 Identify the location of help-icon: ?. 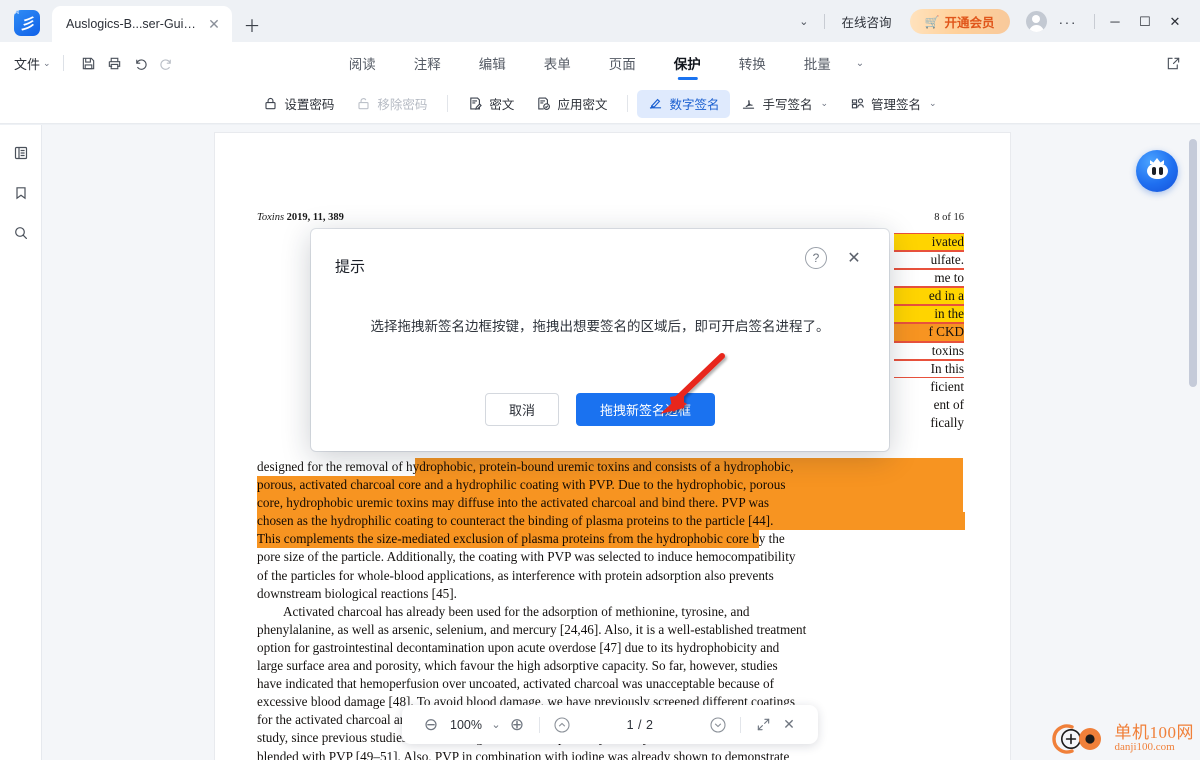
(816, 258).